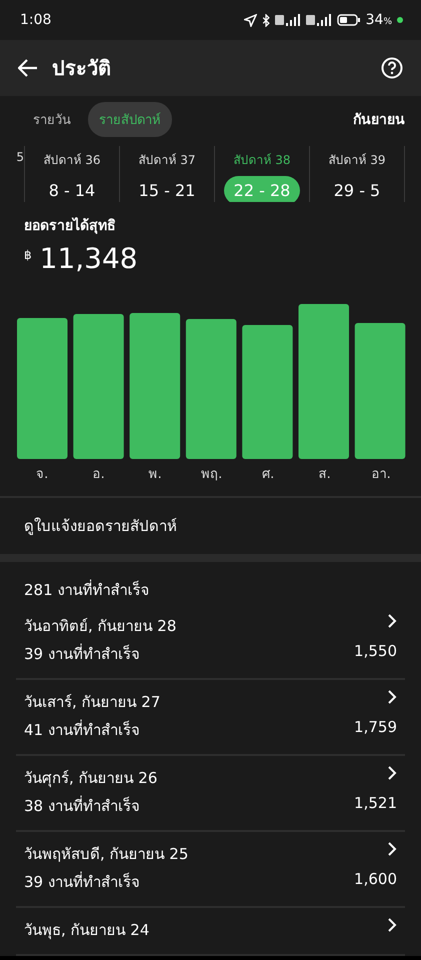  I want to click on day-label: ศ., so click(268, 475).